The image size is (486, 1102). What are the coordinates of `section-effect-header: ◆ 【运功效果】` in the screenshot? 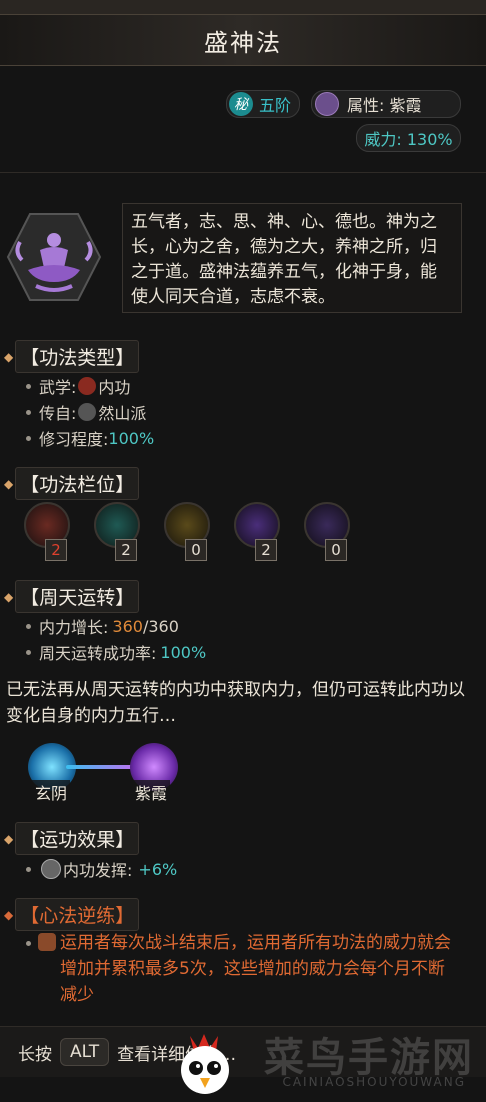 It's located at (72, 838).